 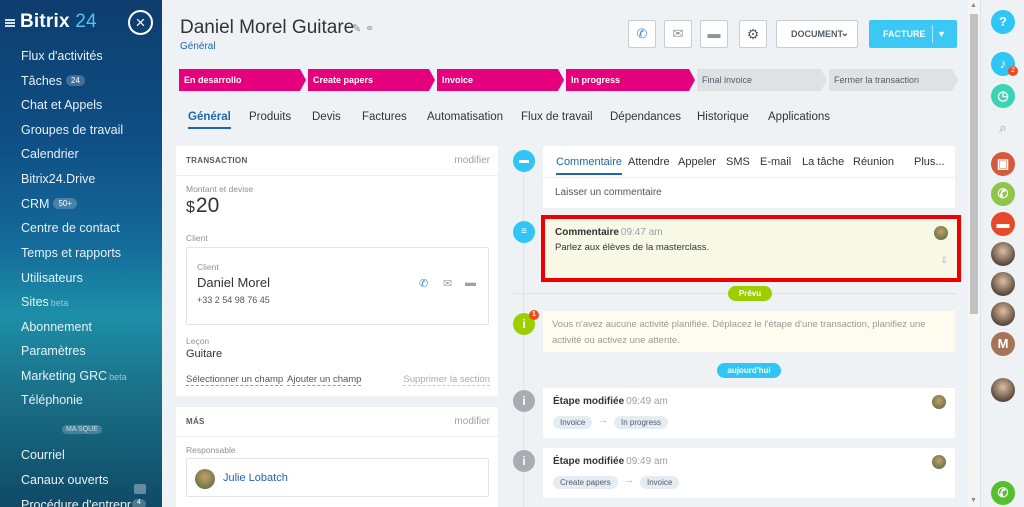 What do you see at coordinates (233, 282) in the screenshot?
I see `client-name: Daniel Morel` at bounding box center [233, 282].